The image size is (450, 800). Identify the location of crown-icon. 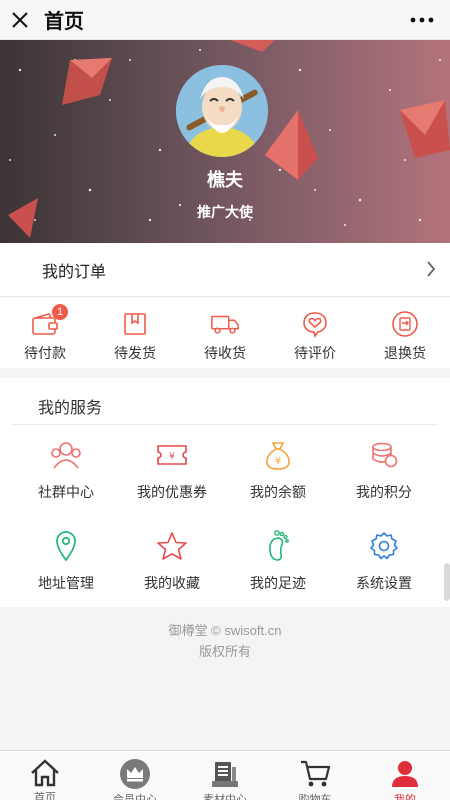
(135, 774).